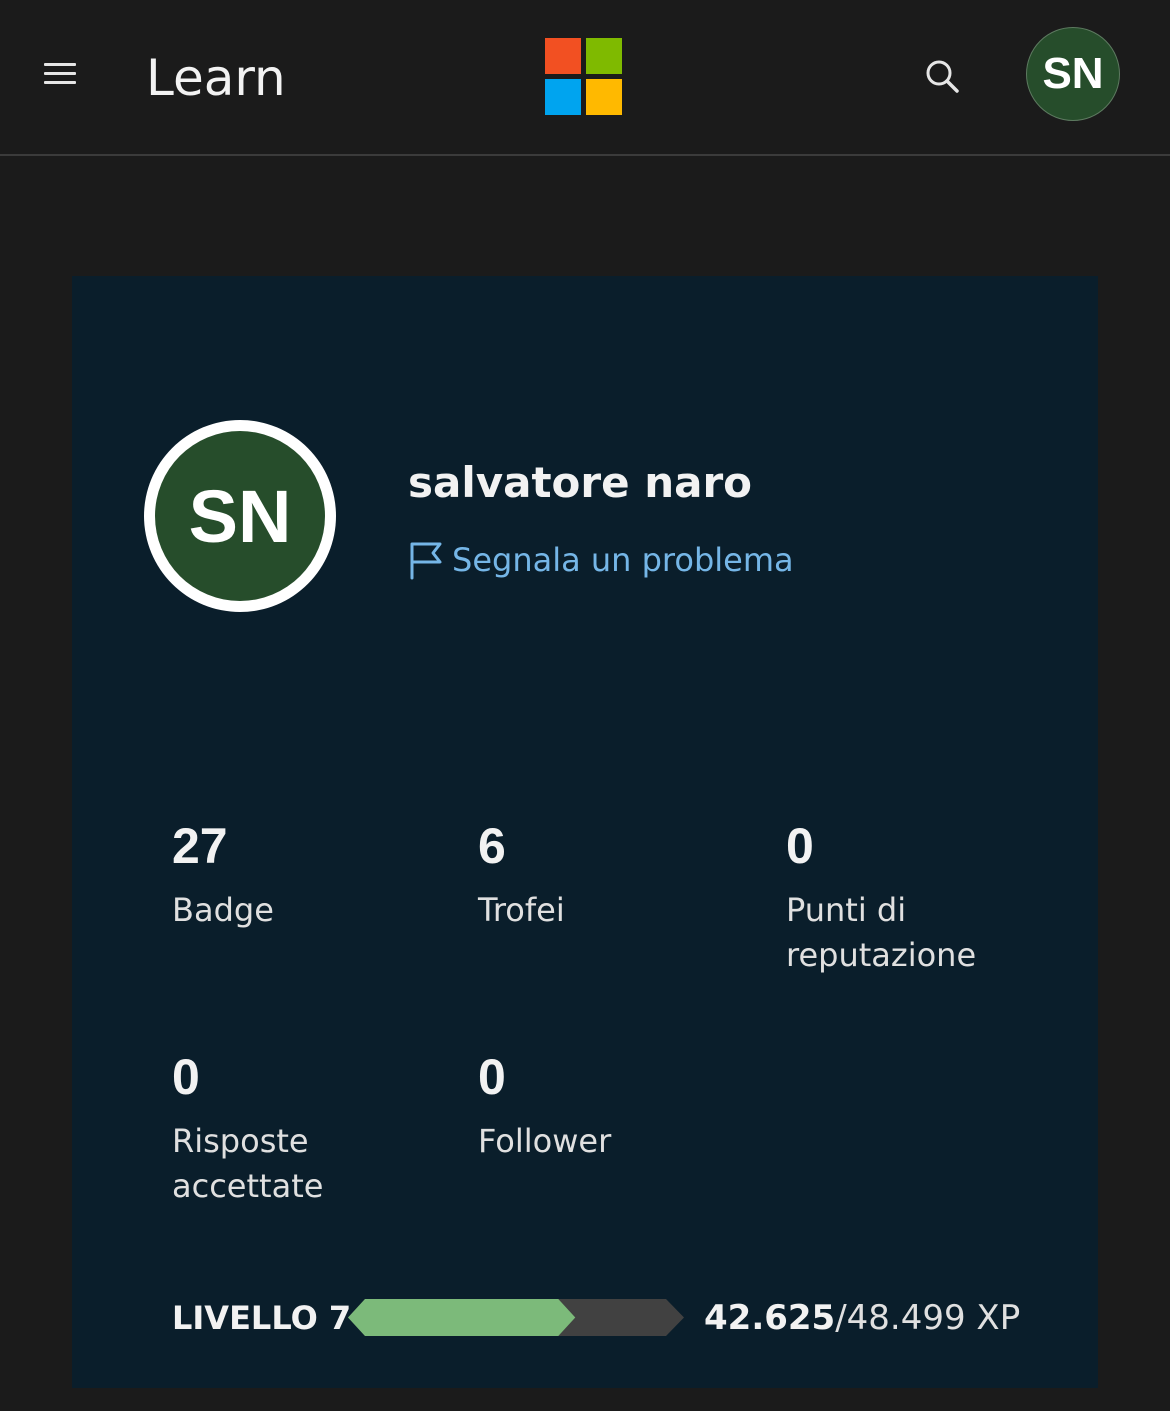  I want to click on profile-avatar: SN, so click(240, 516).